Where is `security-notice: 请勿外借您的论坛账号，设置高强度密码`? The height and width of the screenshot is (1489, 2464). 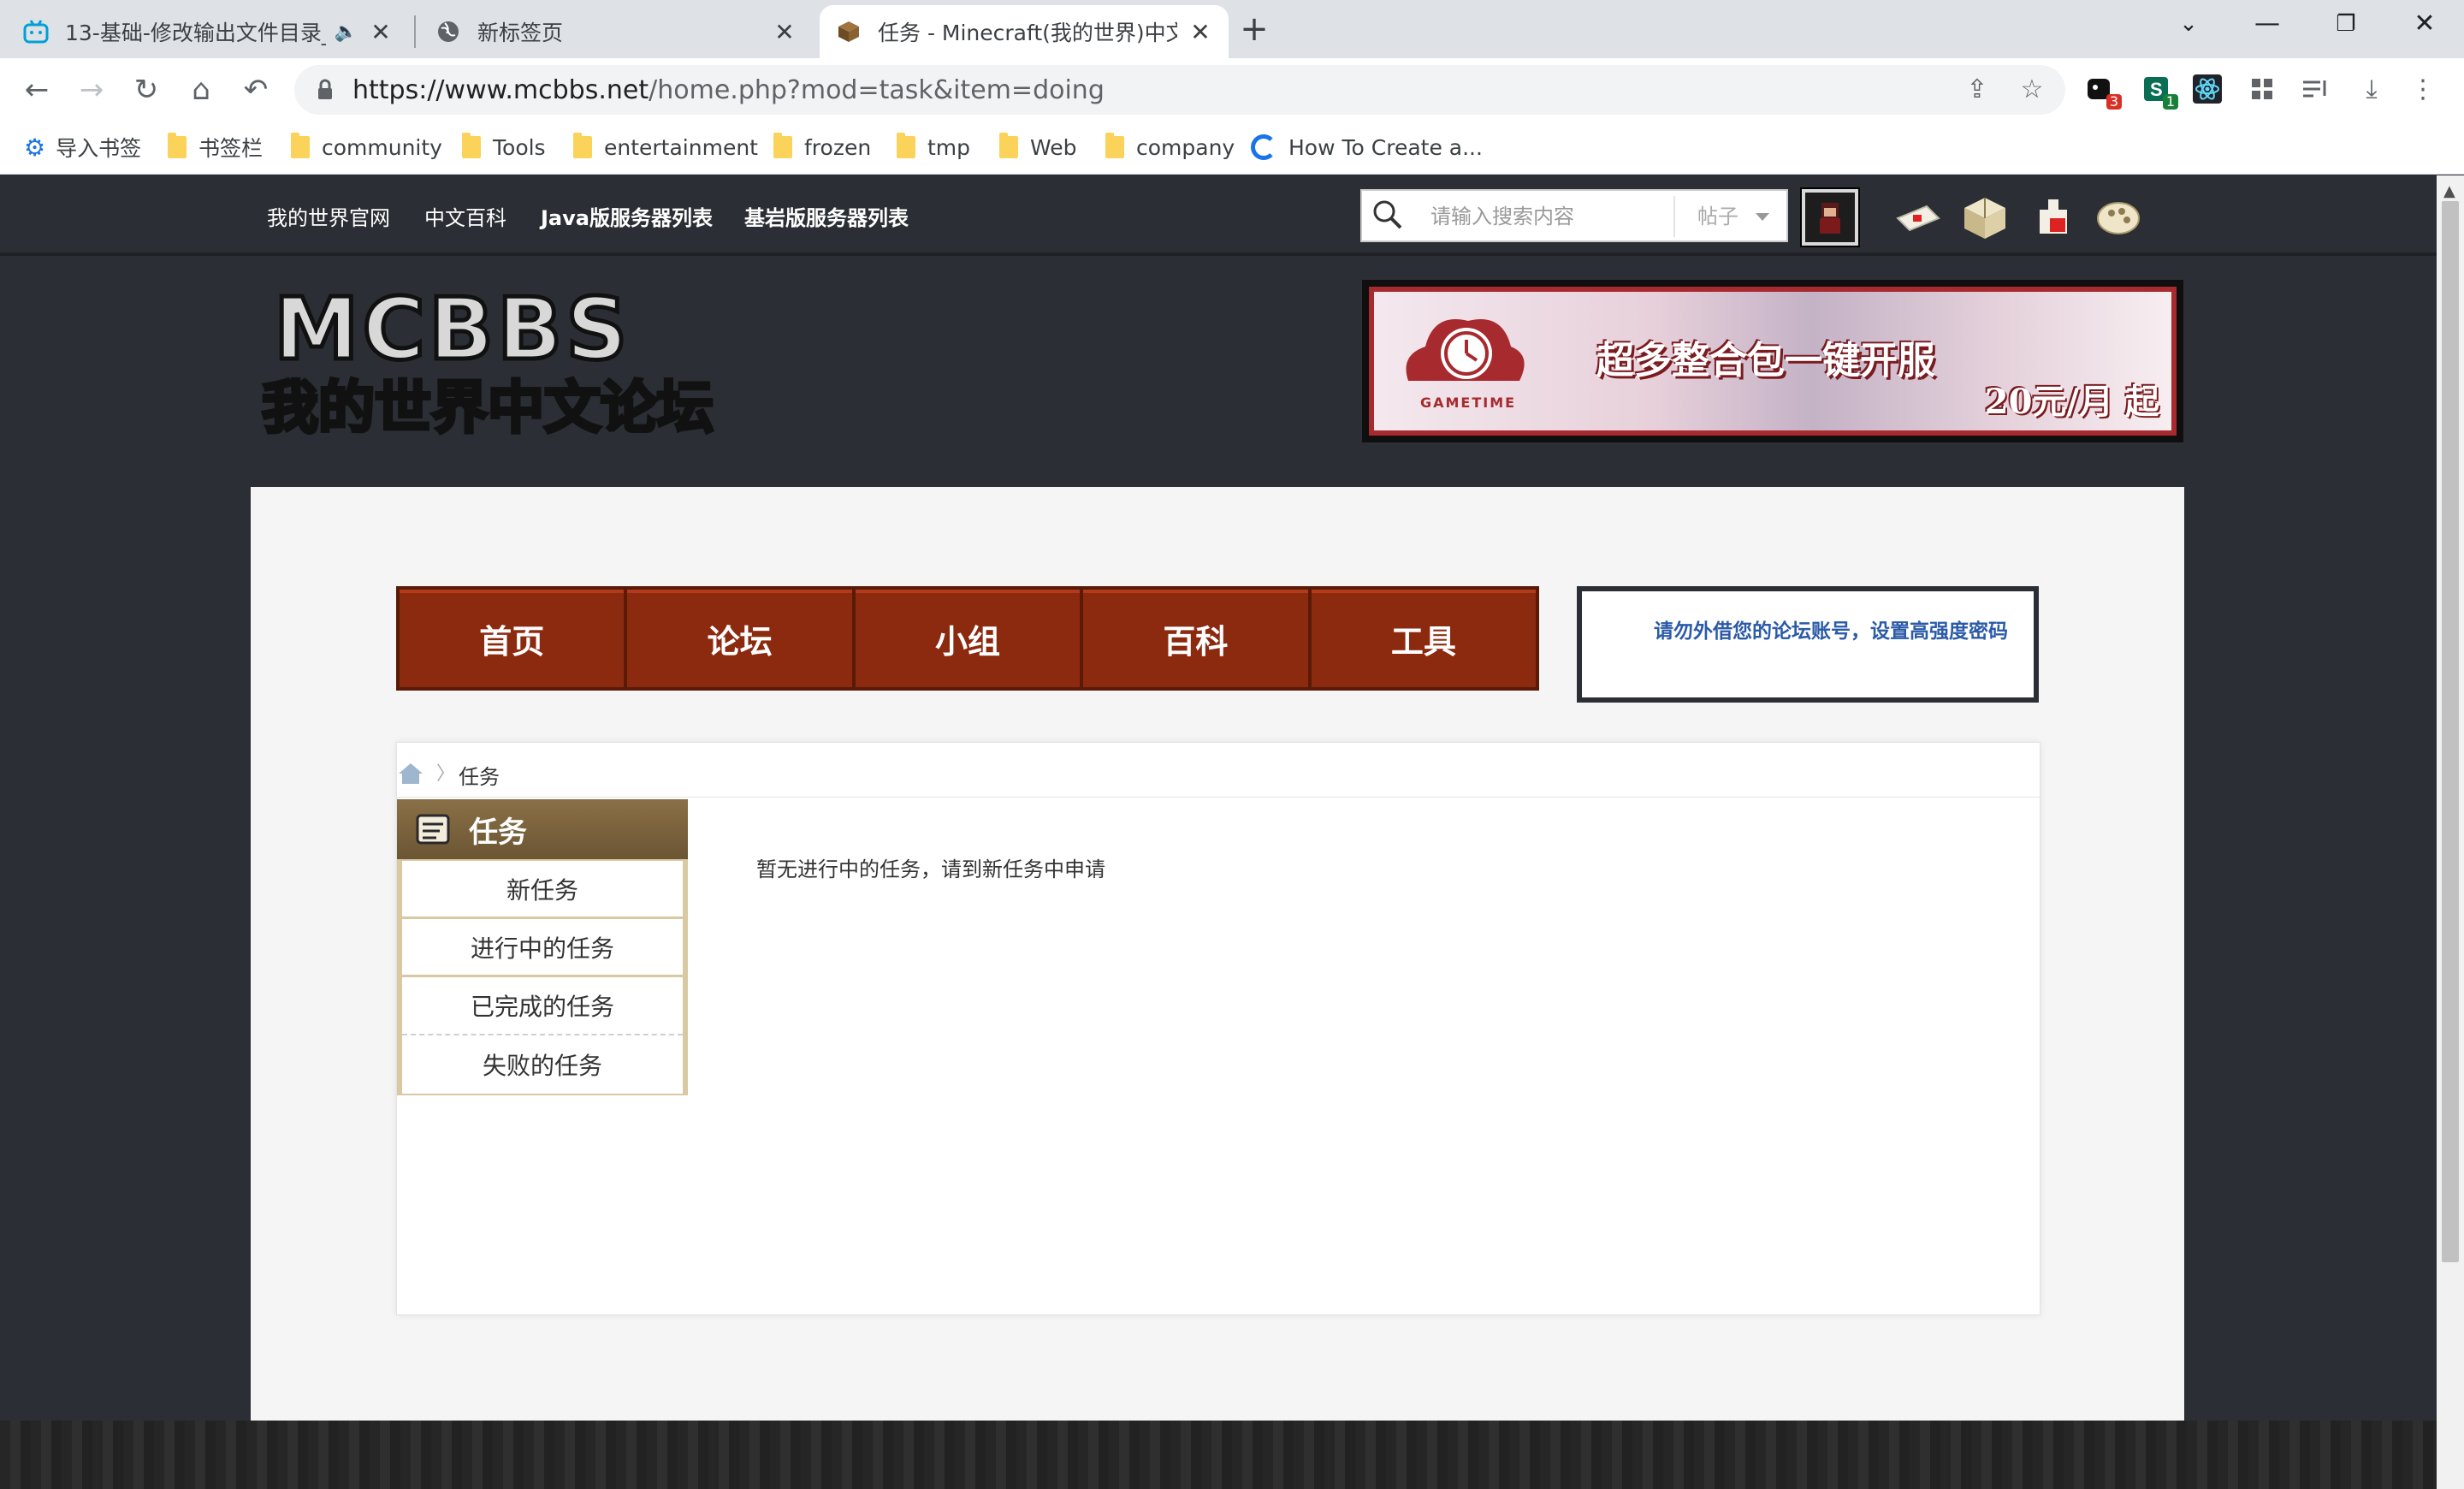 security-notice: 请勿外借您的论坛账号，设置高强度密码 is located at coordinates (1808, 644).